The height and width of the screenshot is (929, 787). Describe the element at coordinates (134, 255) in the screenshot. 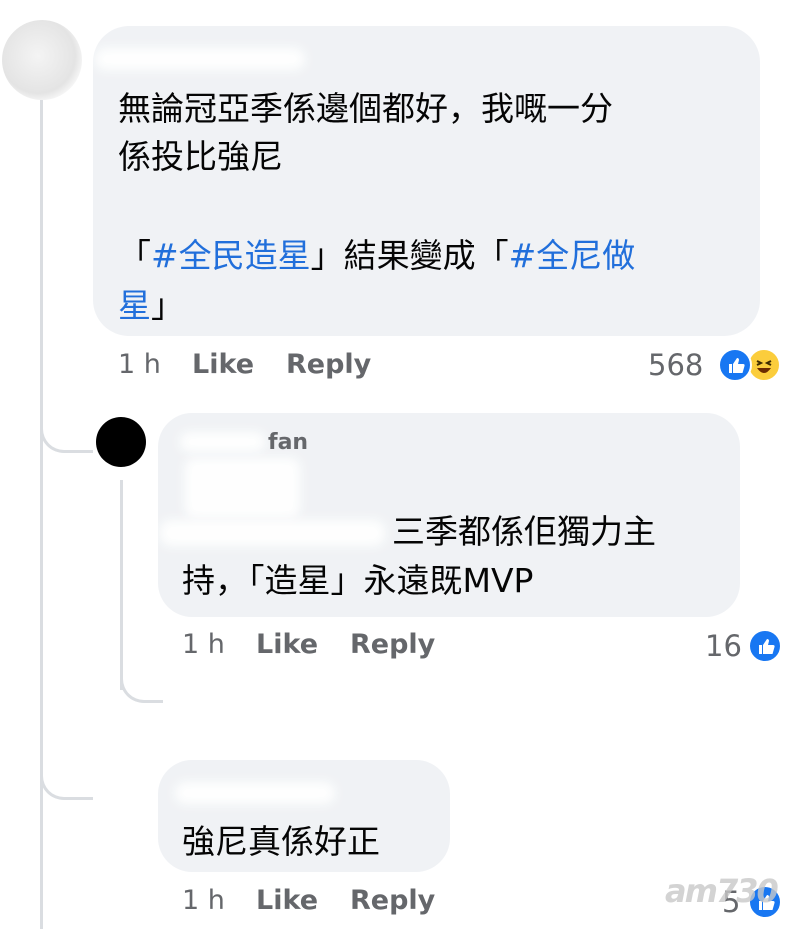

I see `bracket-open: 「` at that location.